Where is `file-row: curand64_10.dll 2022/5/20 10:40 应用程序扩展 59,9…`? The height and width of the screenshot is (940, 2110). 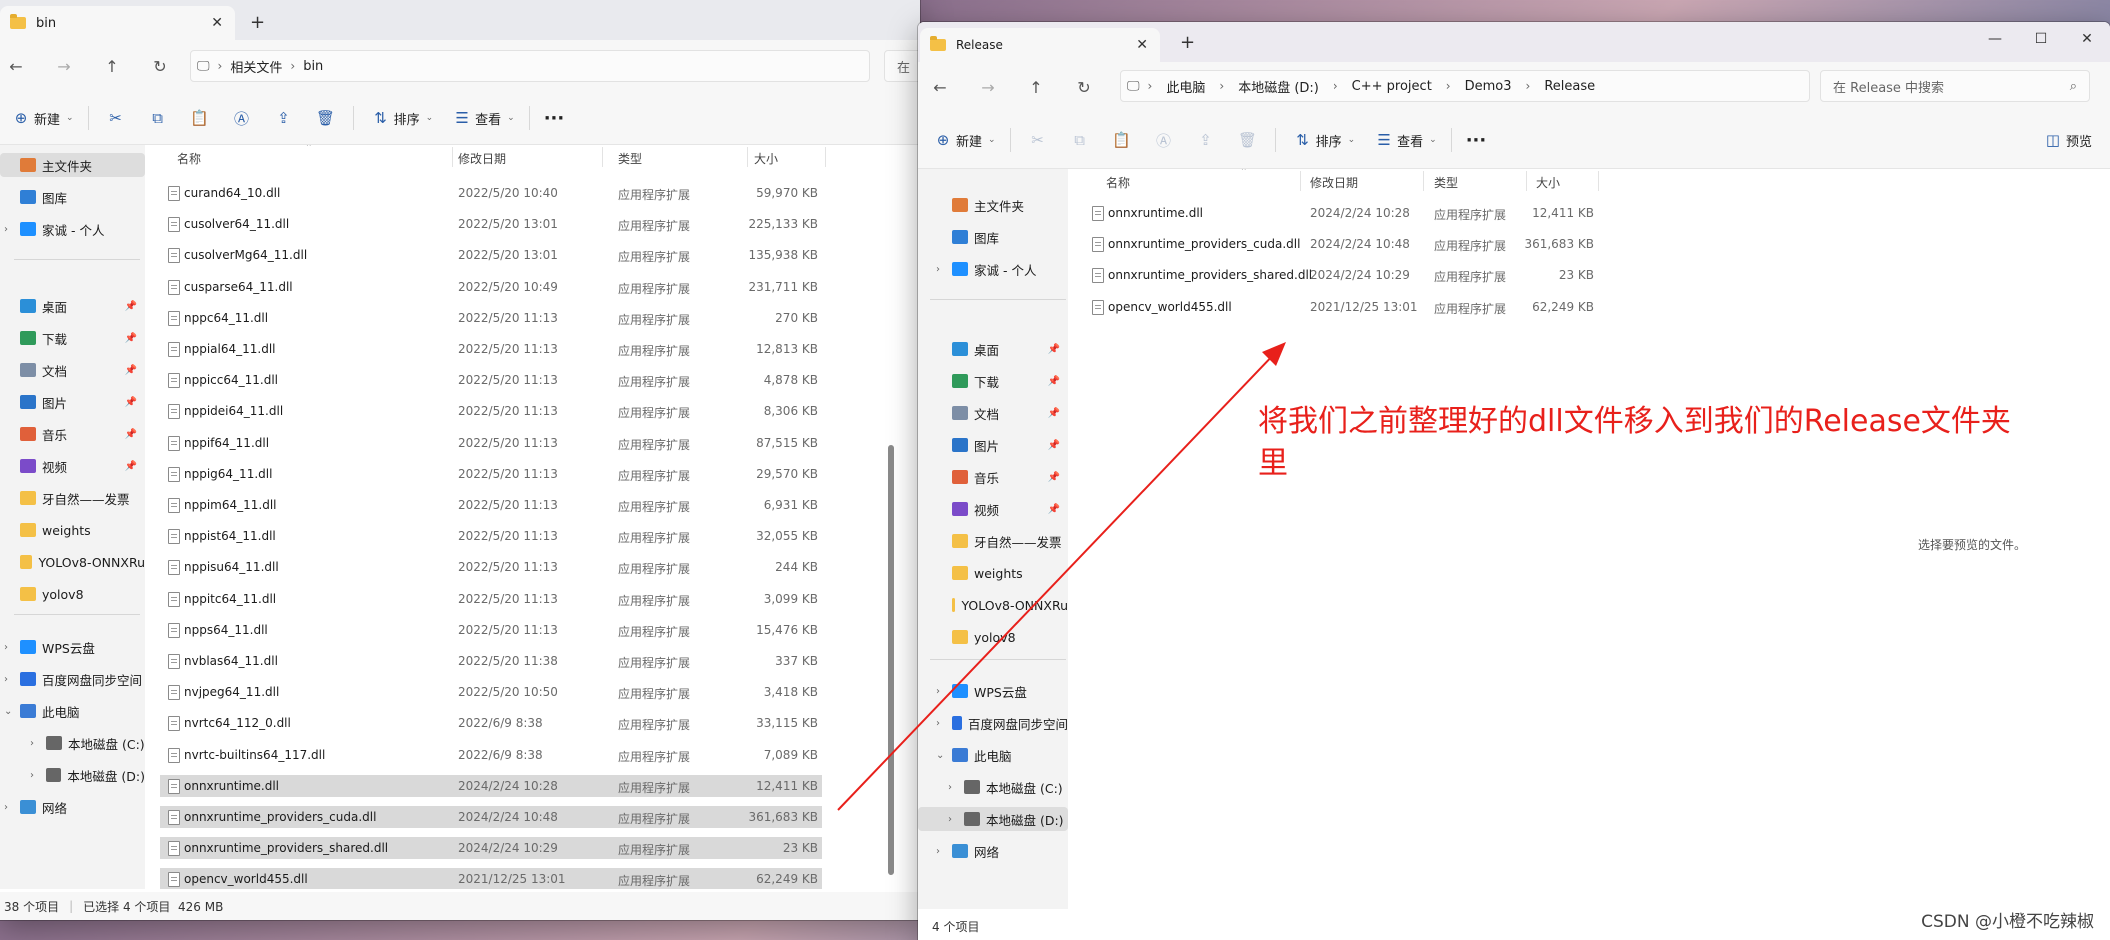 file-row: curand64_10.dll 2022/5/20 10:40 应用程序扩展 59,9… is located at coordinates (491, 193).